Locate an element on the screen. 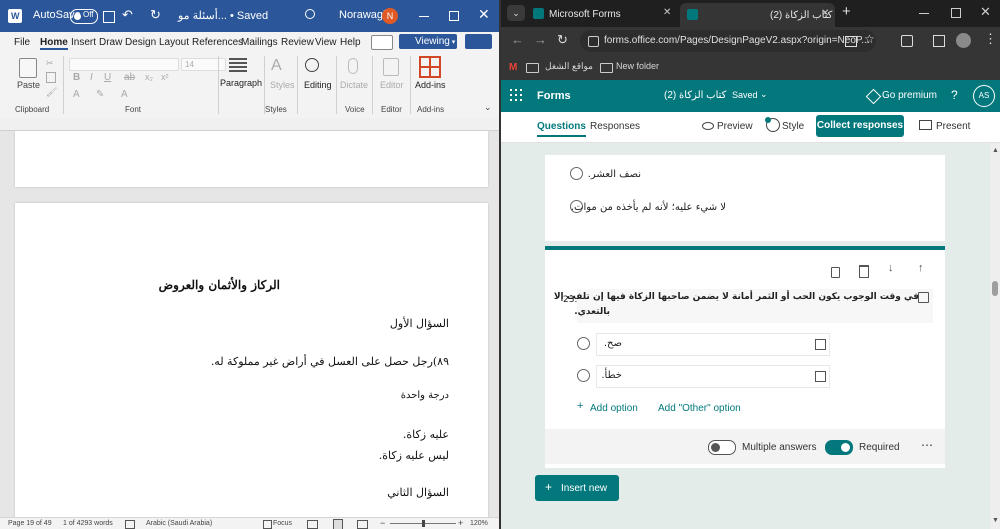  superscript-icon: x² is located at coordinates (165, 77).